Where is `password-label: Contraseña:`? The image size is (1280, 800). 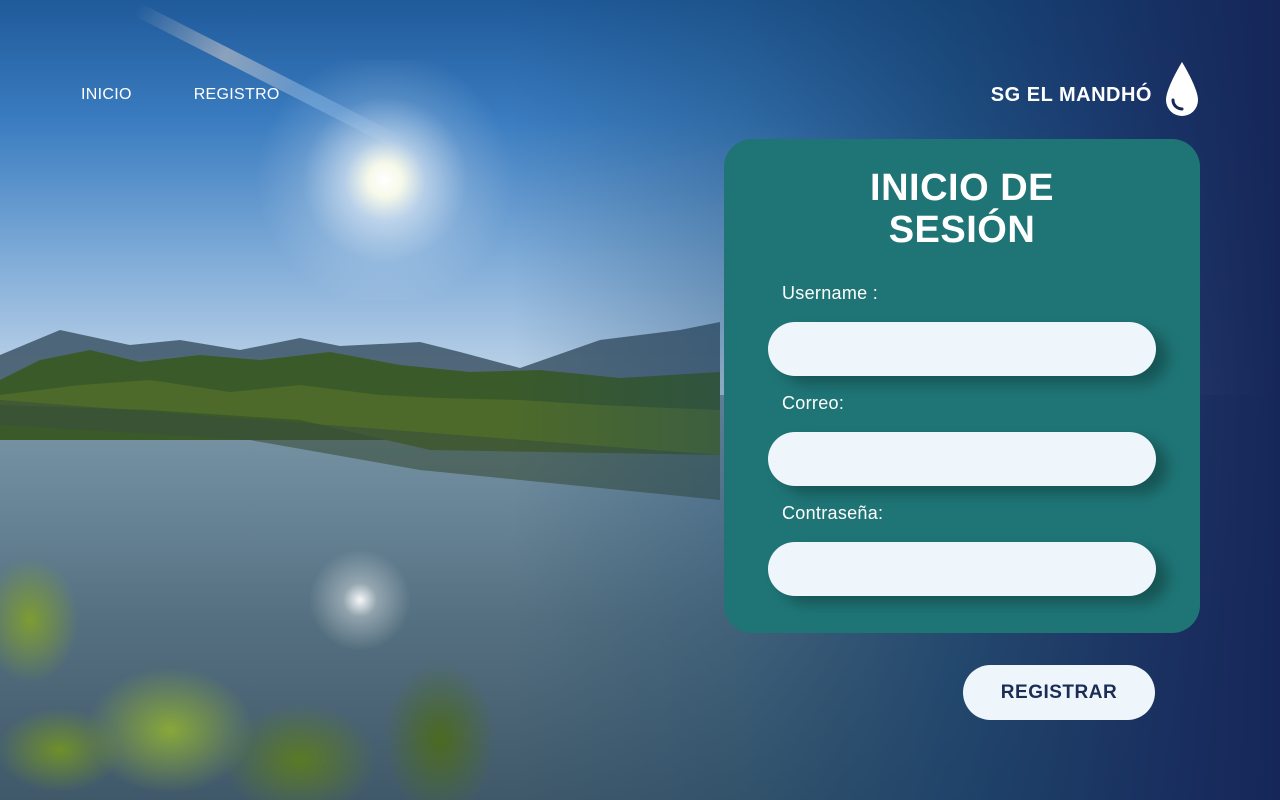 password-label: Contraseña: is located at coordinates (833, 513).